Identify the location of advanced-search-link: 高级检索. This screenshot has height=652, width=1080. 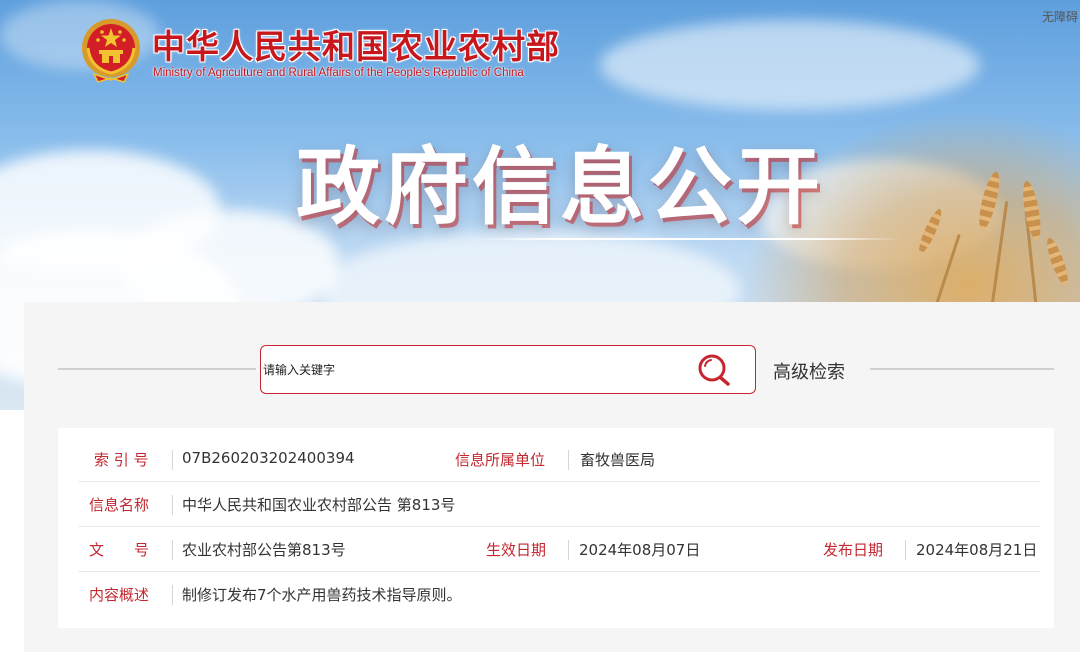
(809, 371).